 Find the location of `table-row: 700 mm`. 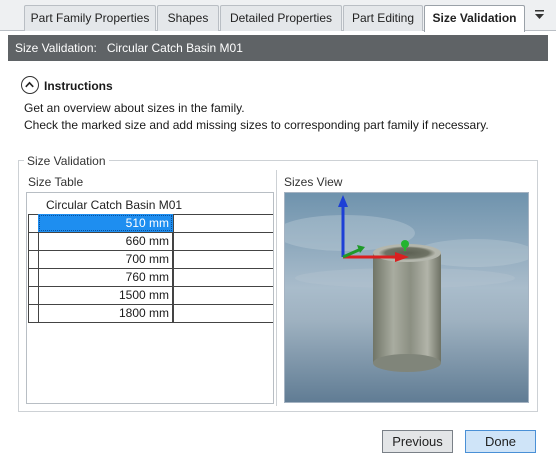

table-row: 700 mm is located at coordinates (150, 259).